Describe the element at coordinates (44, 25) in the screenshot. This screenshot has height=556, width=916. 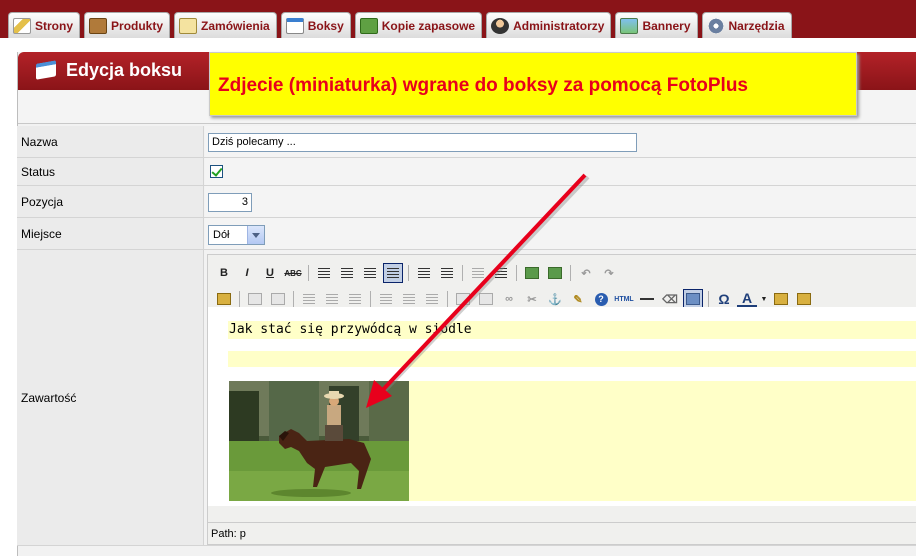
I see `tab-strony: Strony` at that location.